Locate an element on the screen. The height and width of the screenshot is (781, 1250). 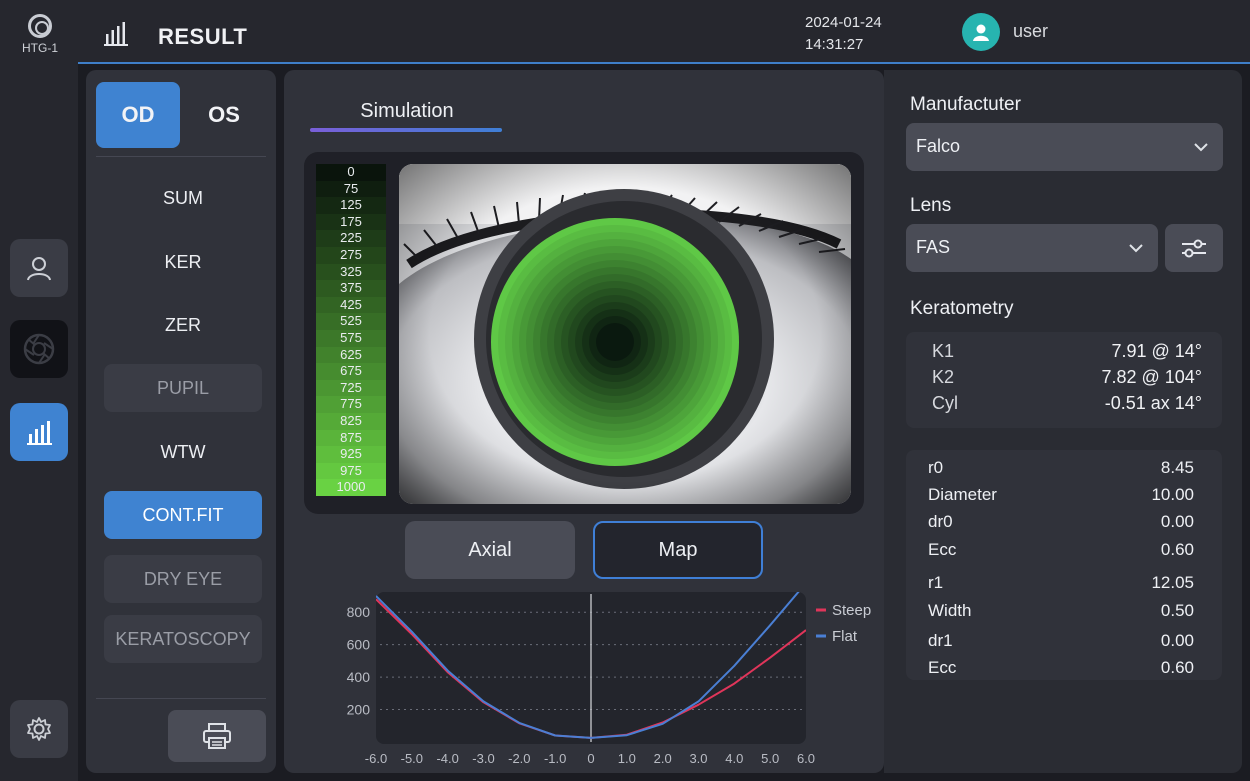
scale-value: 875 is located at coordinates (351, 438).